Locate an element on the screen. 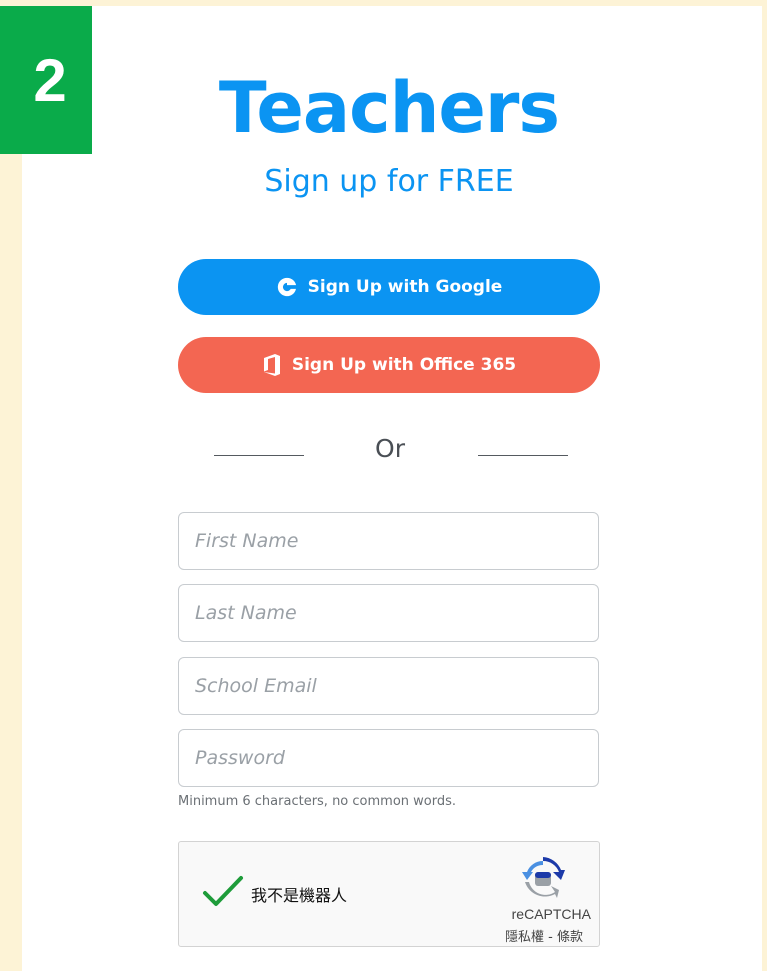 The height and width of the screenshot is (971, 767). google-icon is located at coordinates (287, 287).